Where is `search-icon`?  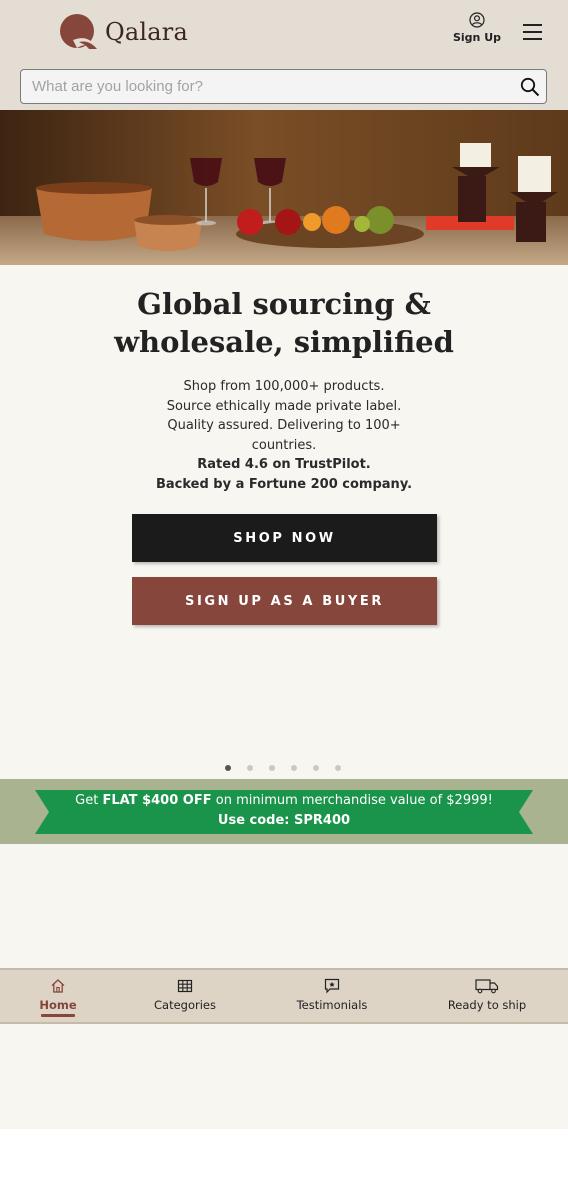 search-icon is located at coordinates (530, 87).